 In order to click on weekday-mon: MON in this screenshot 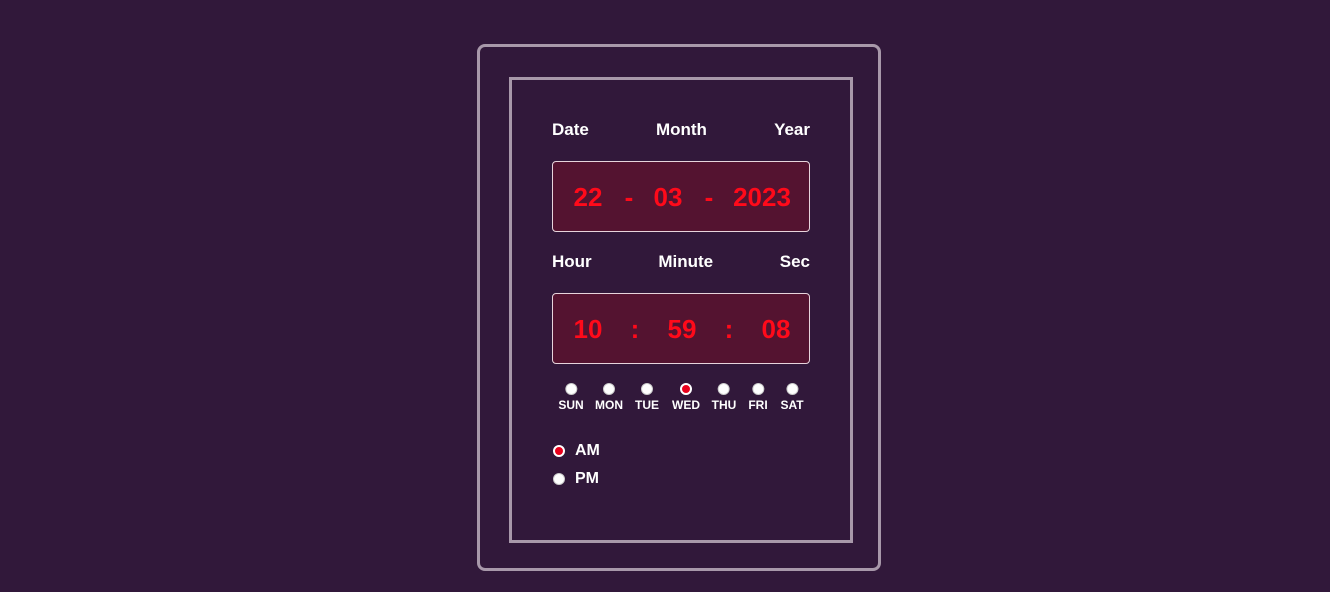, I will do `click(609, 397)`.